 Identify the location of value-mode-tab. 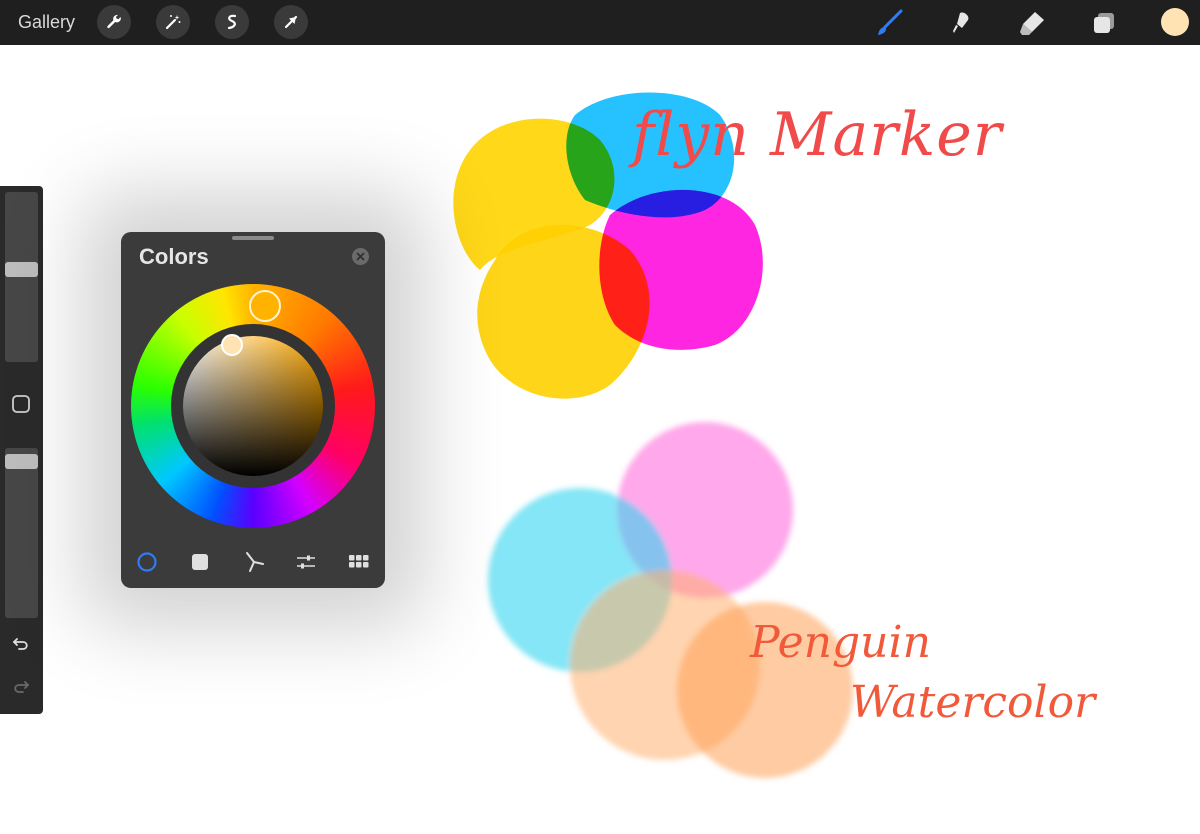
(306, 562).